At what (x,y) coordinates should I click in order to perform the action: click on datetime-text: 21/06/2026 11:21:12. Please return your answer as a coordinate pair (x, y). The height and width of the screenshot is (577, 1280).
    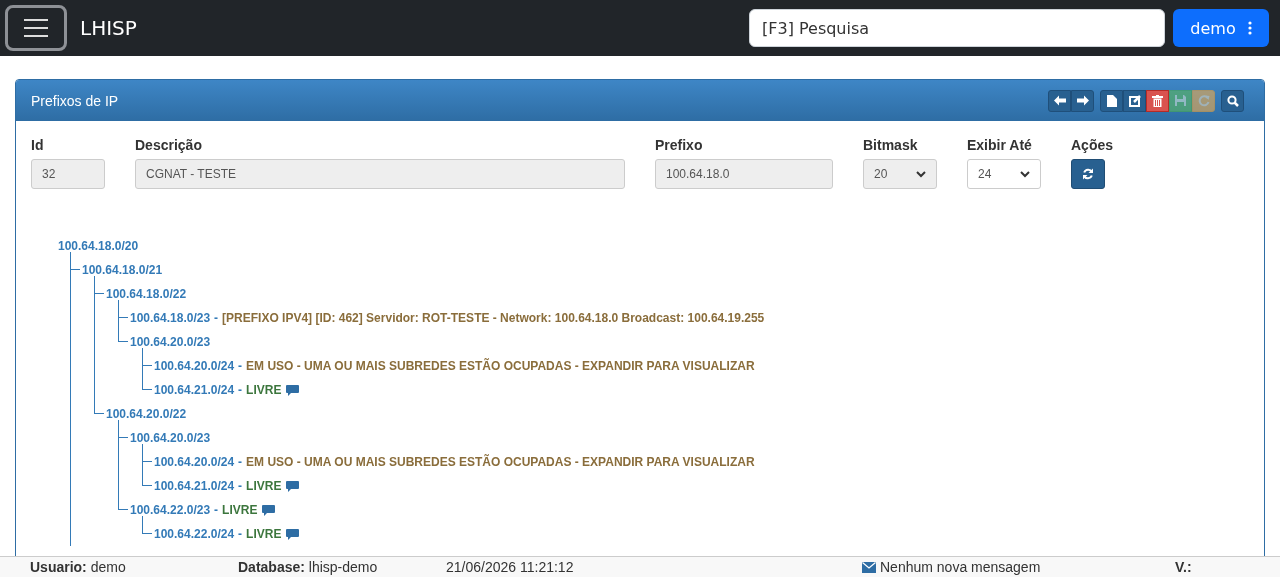
    Looking at the image, I should click on (510, 567).